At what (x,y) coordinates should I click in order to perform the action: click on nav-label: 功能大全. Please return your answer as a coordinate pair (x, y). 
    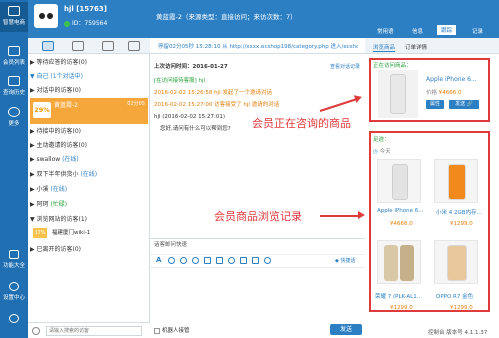
    Looking at the image, I should click on (13, 266).